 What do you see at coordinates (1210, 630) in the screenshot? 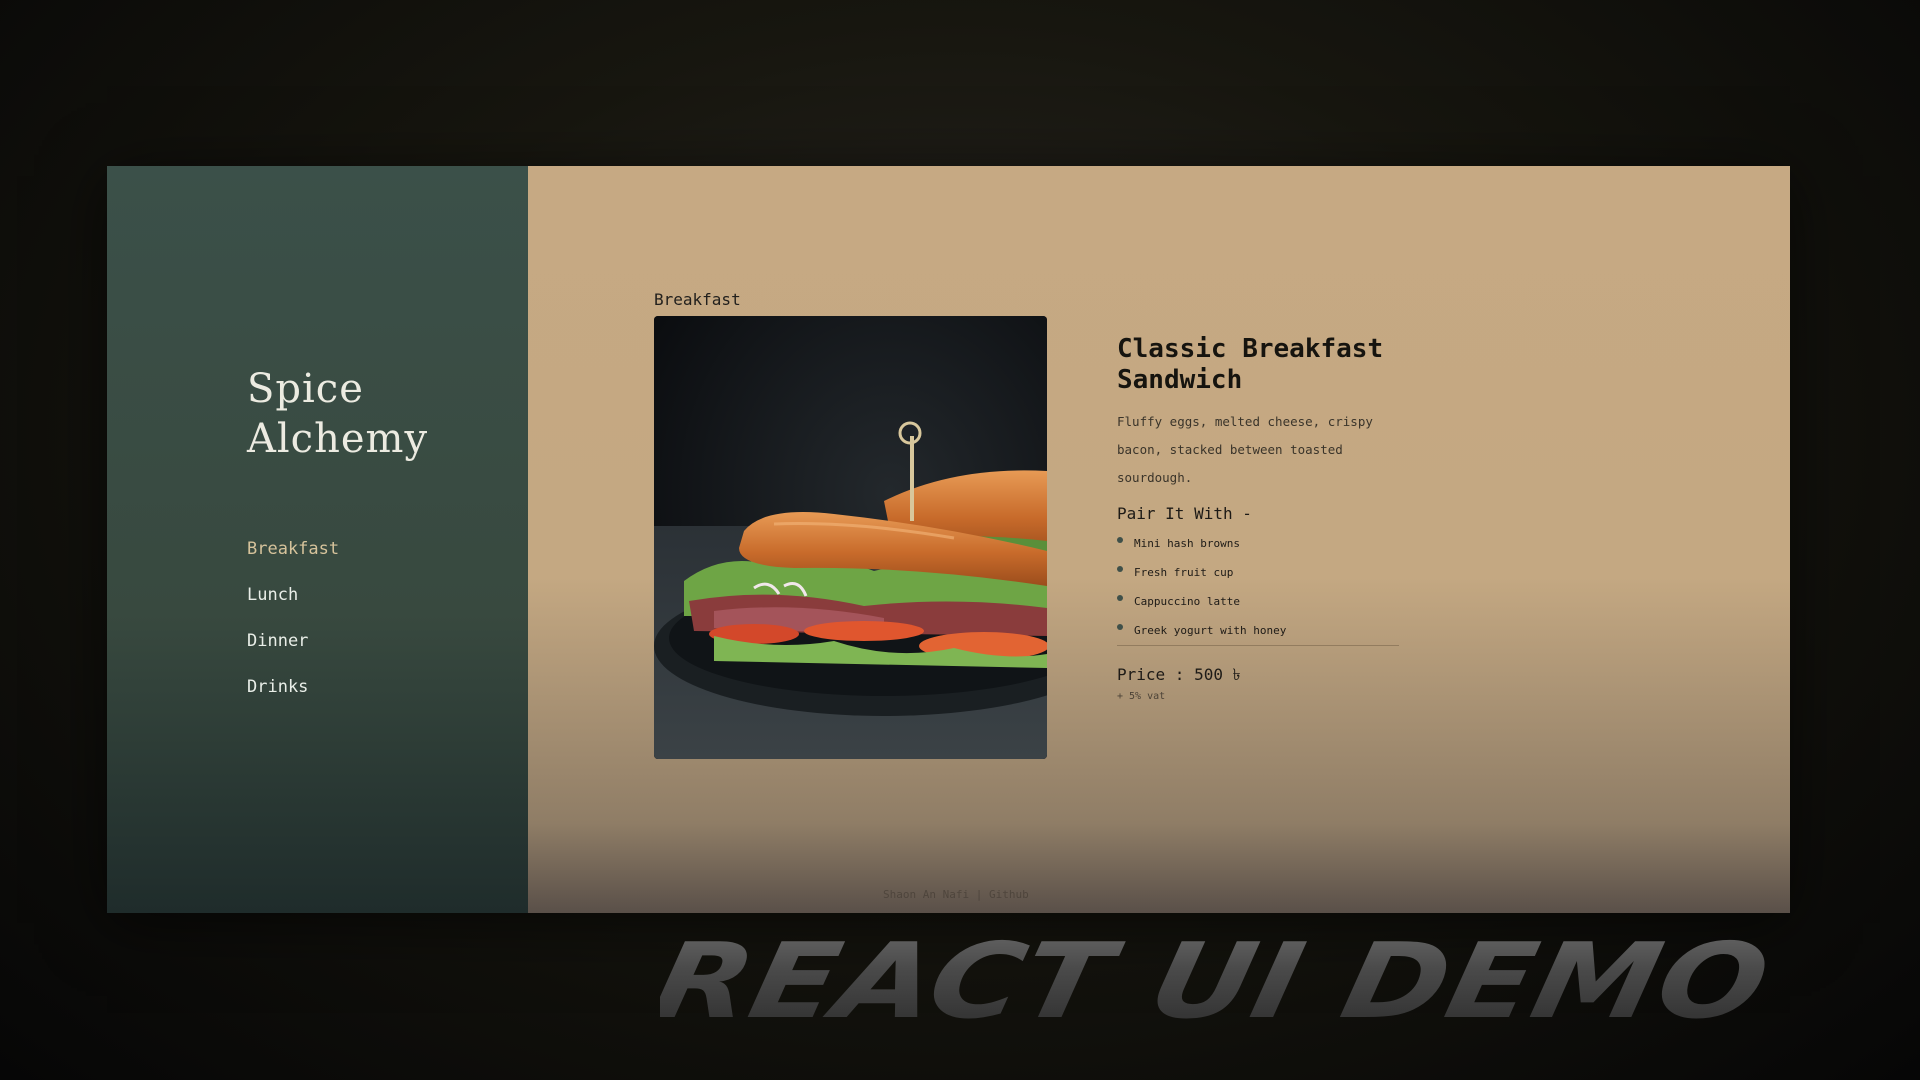
I see `pairing-item-label: Greek yogurt with honey` at bounding box center [1210, 630].